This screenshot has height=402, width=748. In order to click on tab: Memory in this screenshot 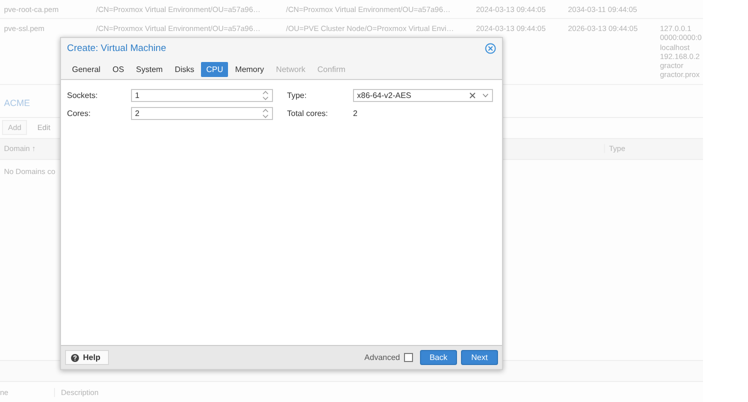, I will do `click(250, 69)`.